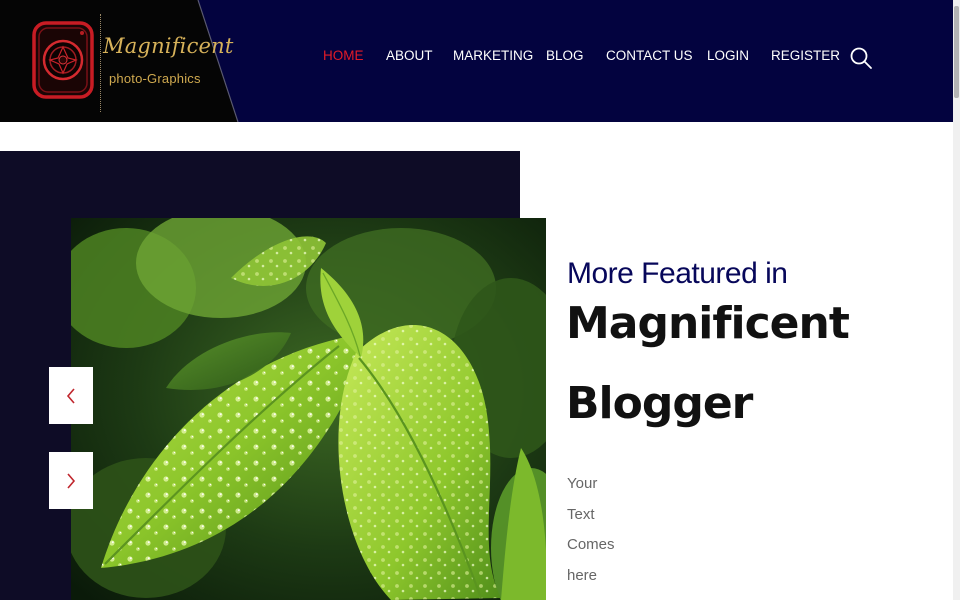 Image resolution: width=960 pixels, height=600 pixels. I want to click on page-scrollbar, so click(956, 300).